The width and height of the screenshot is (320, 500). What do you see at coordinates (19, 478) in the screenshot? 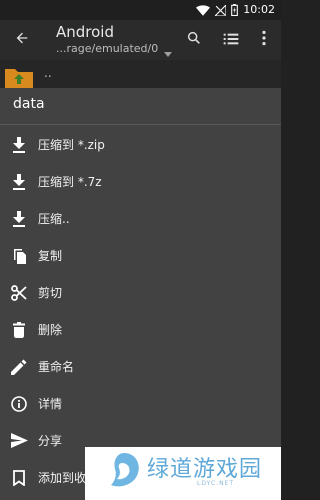
I see `bookmark-icon` at bounding box center [19, 478].